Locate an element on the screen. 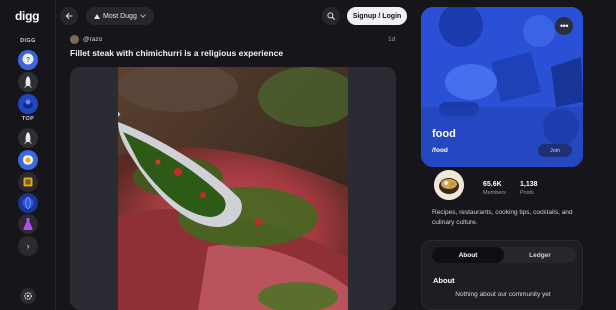  community-slug: /food is located at coordinates (440, 150).